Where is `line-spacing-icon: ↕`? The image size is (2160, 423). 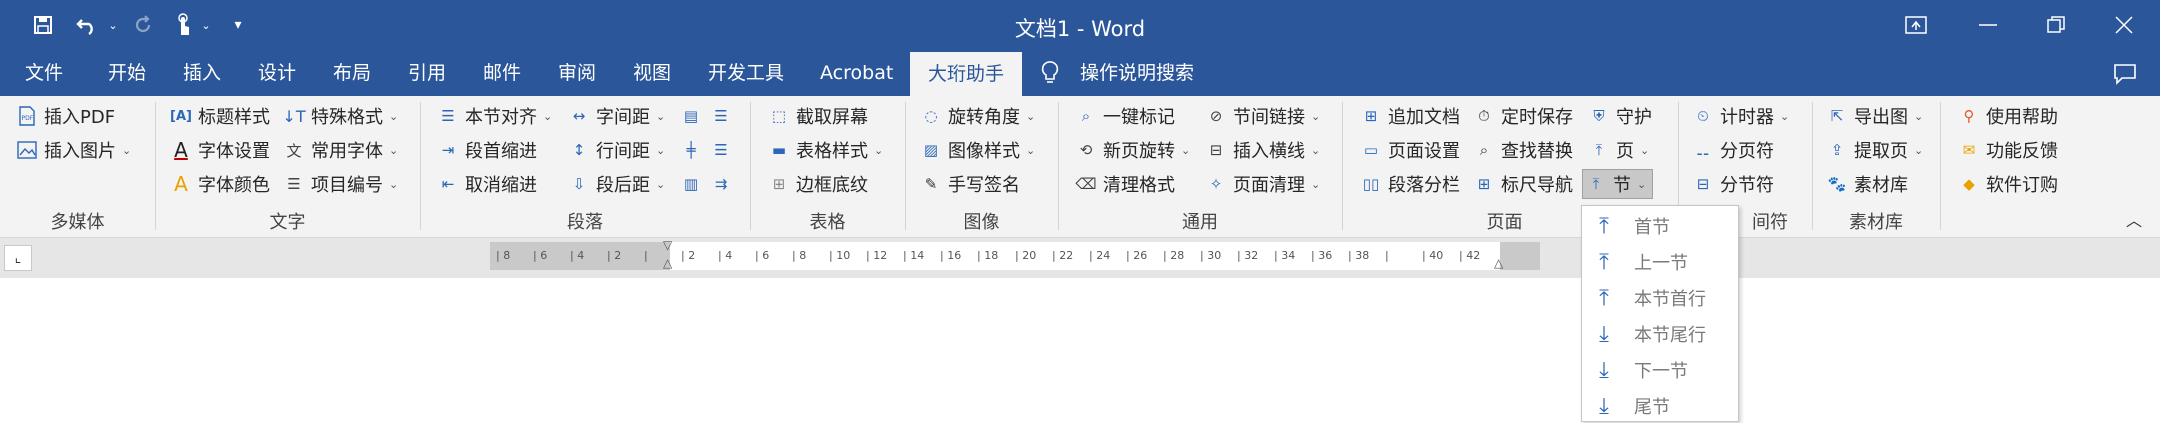
line-spacing-icon: ↕ is located at coordinates (579, 150).